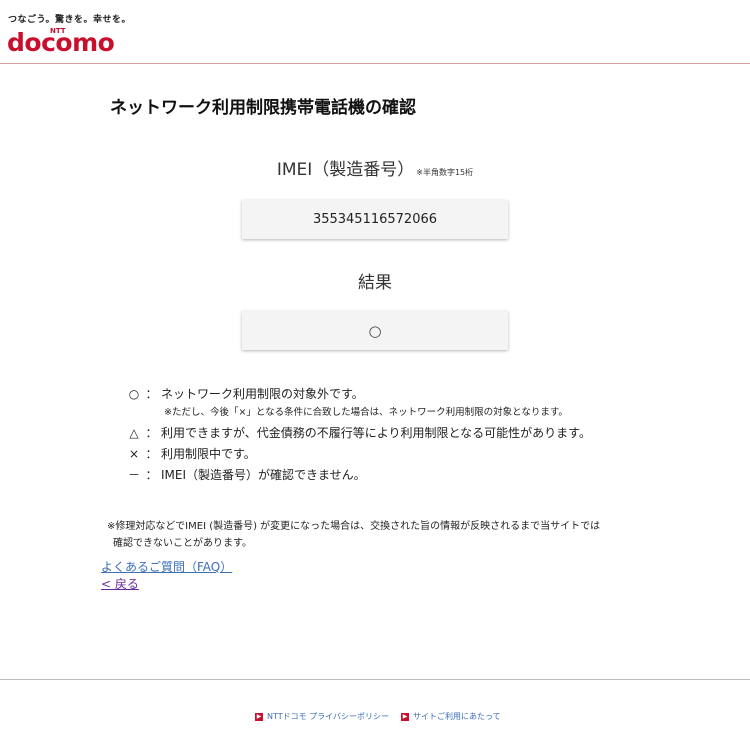 This screenshot has height=750, width=750. I want to click on legend-row-unknown: － ： IMEI（製造番号）が確認できません。, so click(358, 474).